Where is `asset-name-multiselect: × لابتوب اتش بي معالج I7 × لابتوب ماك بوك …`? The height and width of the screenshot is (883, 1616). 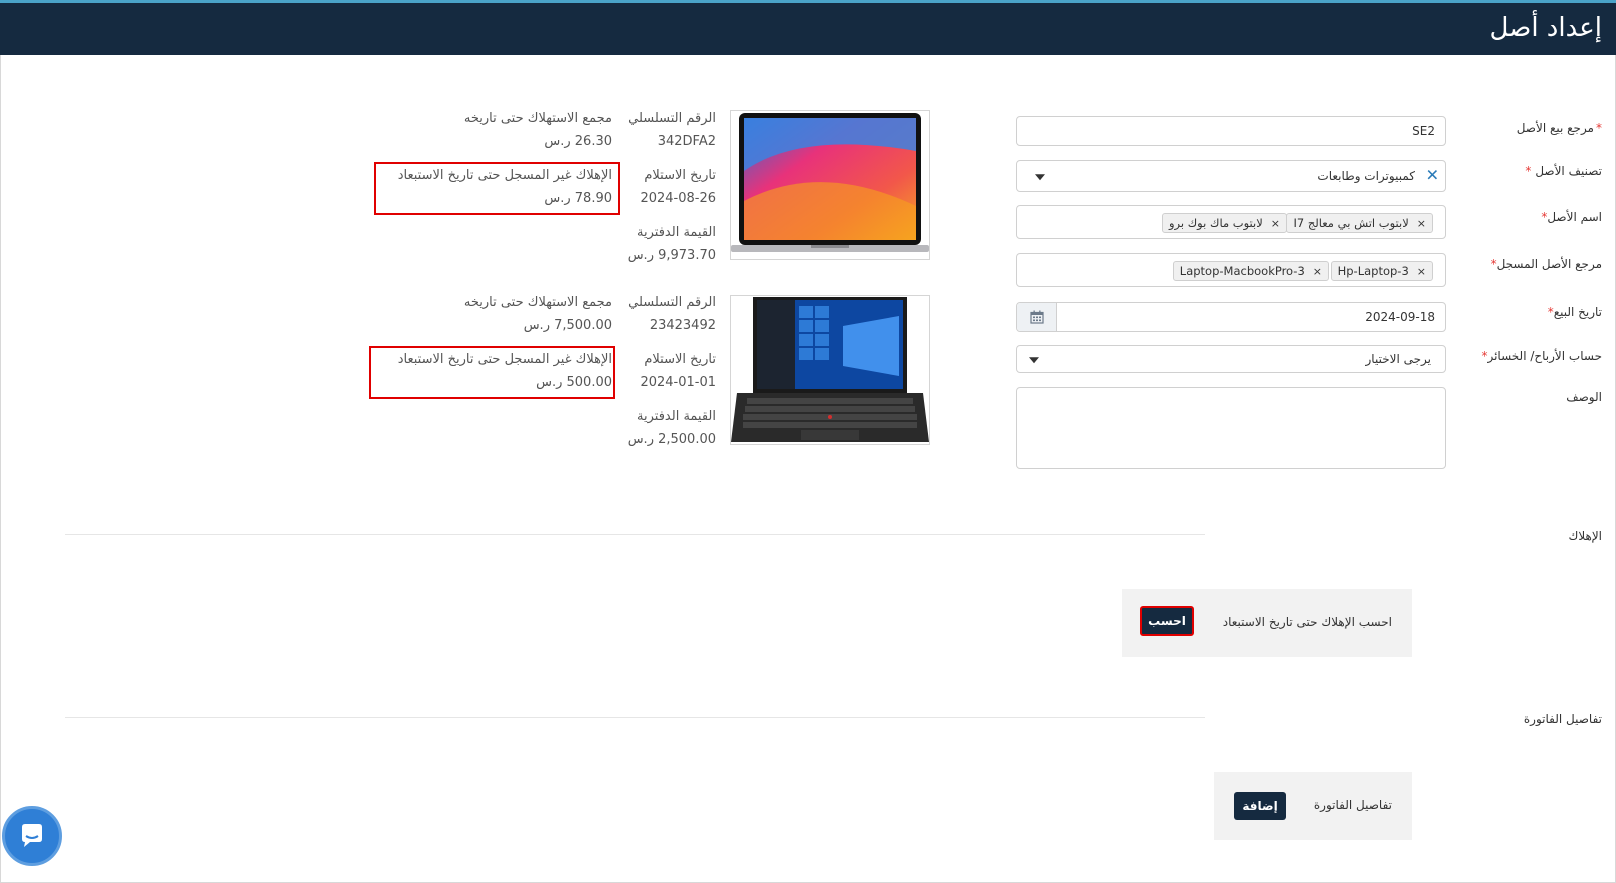
asset-name-multiselect: × لابتوب اتش بي معالج I7 × لابتوب ماك بوك … is located at coordinates (1231, 222).